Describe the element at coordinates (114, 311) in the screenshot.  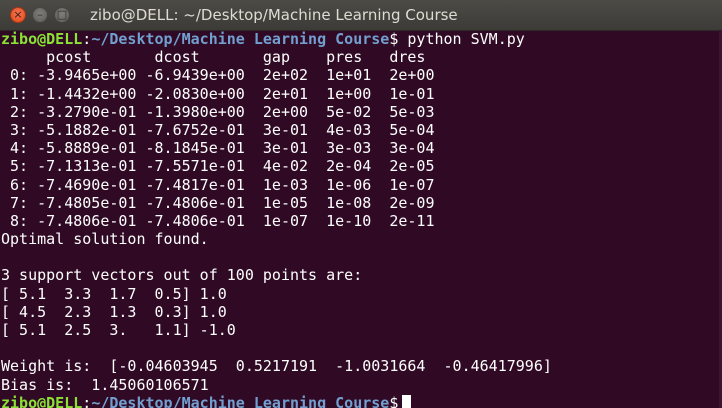
I see `output-line: [ 4.5 2.3 1.3 0.3] 1.0` at that location.